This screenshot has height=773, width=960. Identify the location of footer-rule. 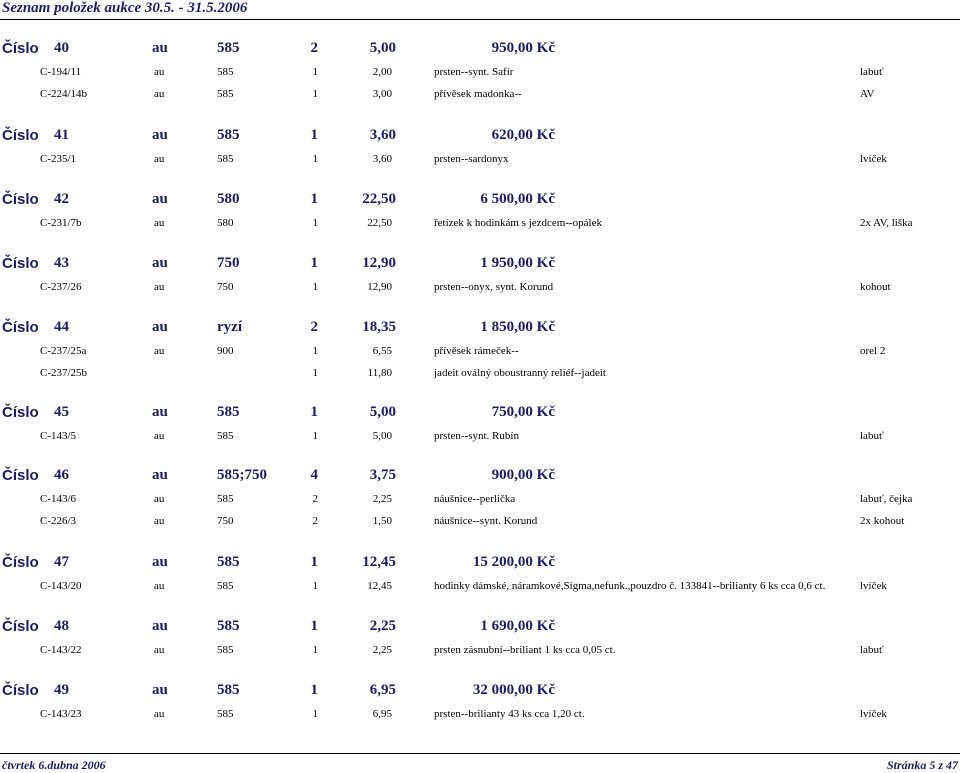
(480, 753).